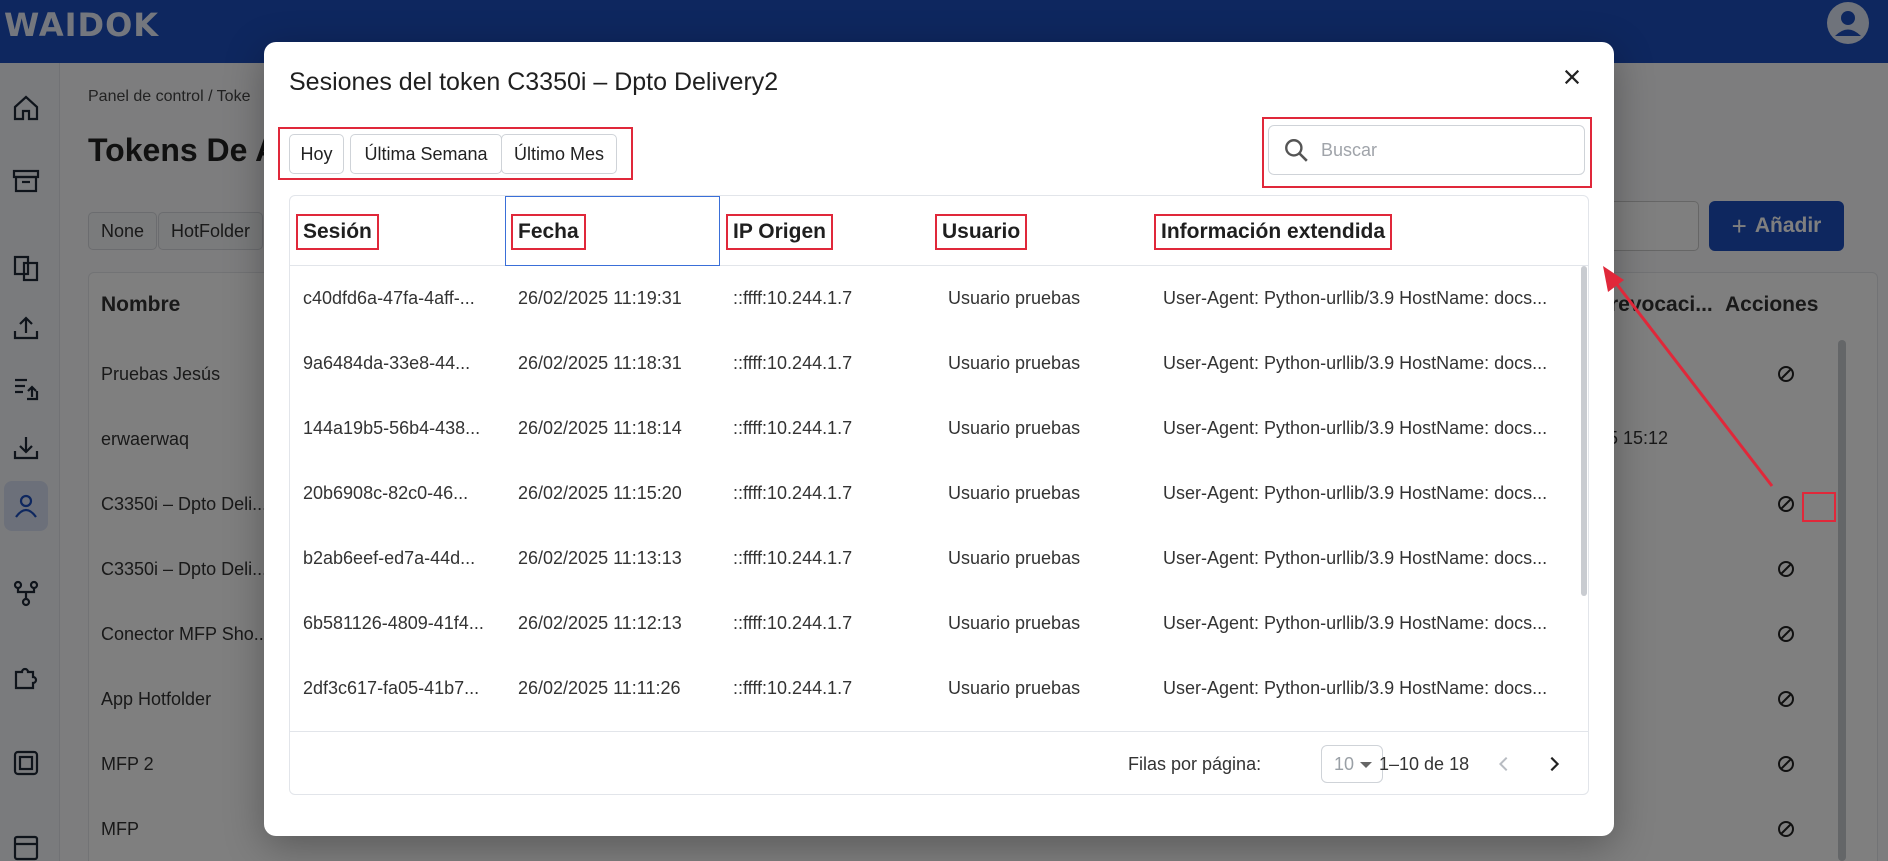 The height and width of the screenshot is (861, 1888). I want to click on chevron-right-icon, so click(1555, 764).